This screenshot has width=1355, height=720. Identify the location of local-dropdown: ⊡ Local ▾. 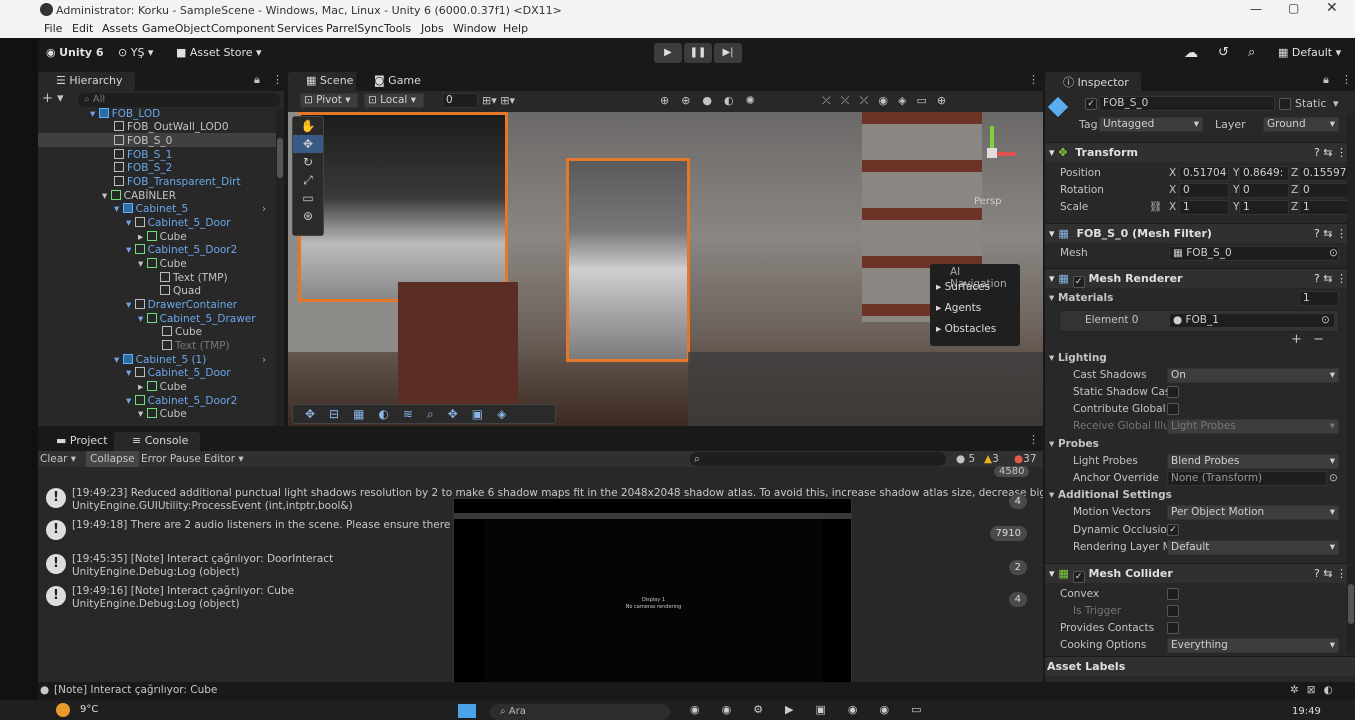
(394, 100).